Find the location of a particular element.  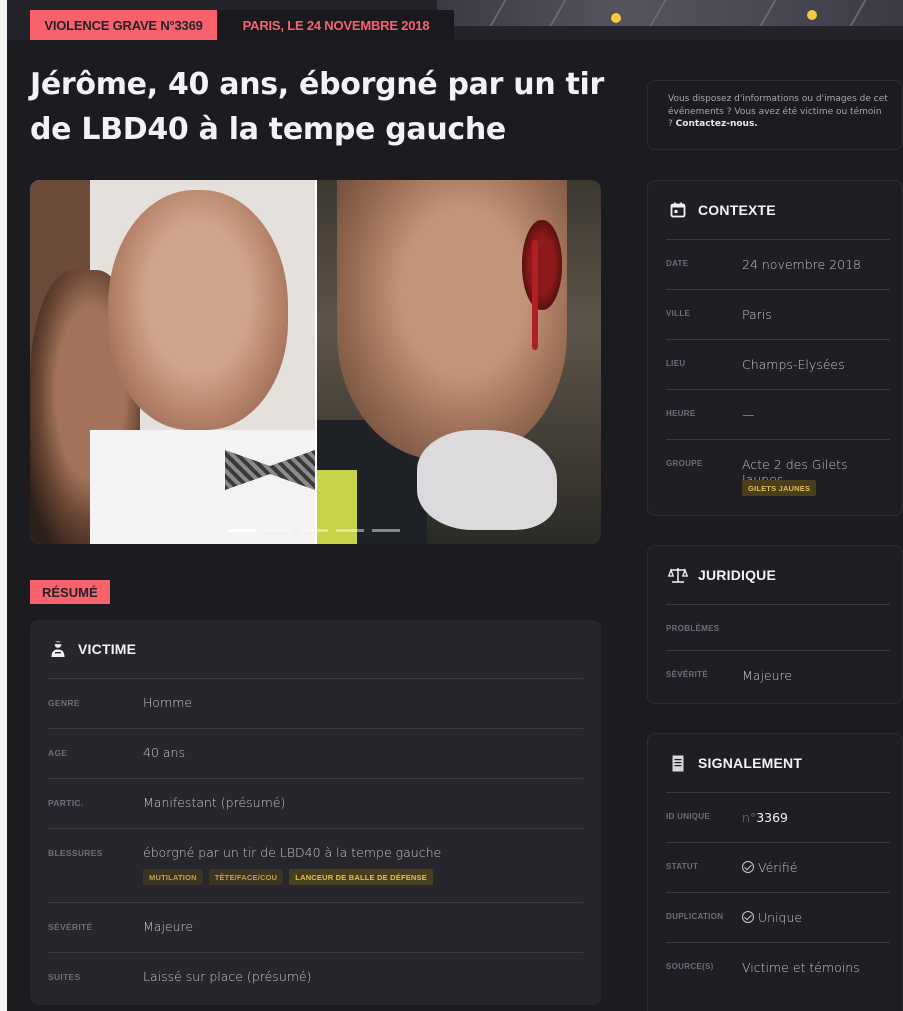

context-card-header: CONTEXTE is located at coordinates (775, 210).